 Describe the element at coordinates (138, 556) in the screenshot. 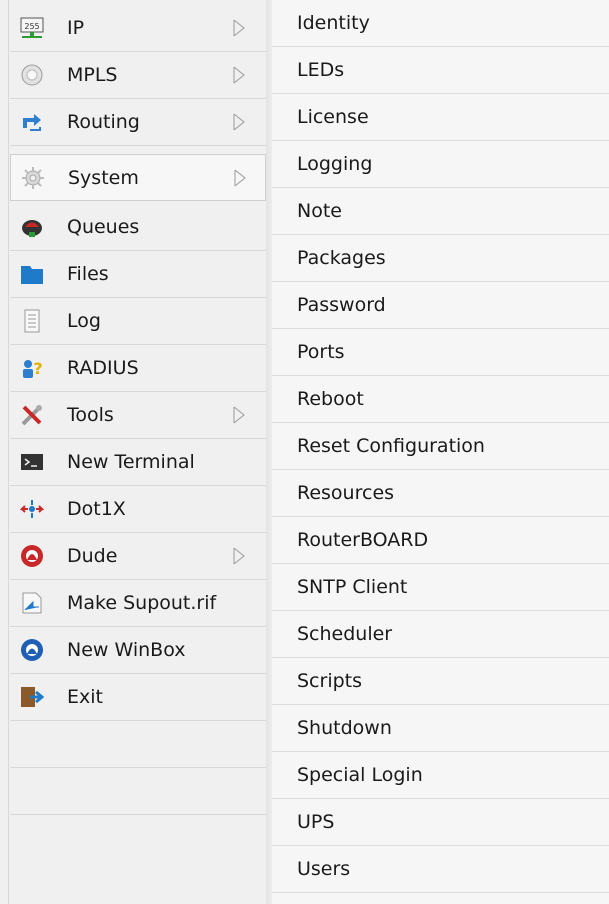

I see `menu-item-dude: Dude` at that location.